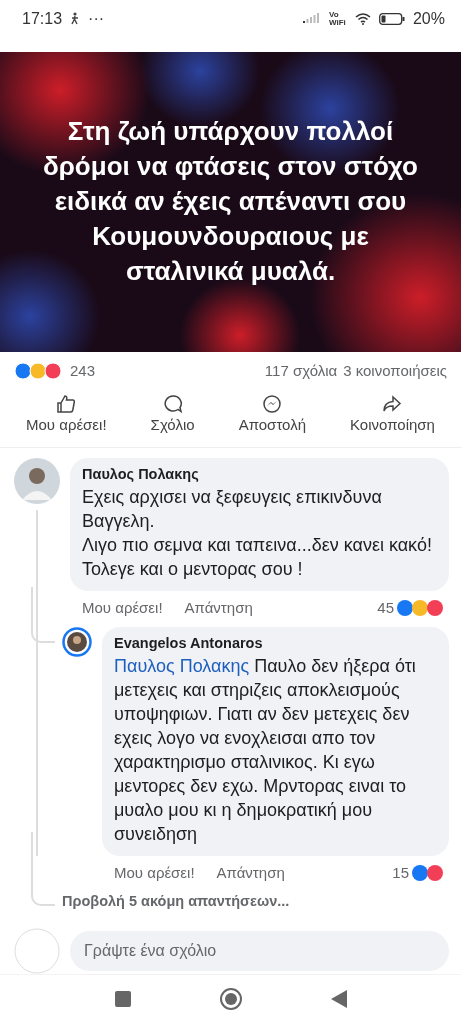  What do you see at coordinates (259, 950) in the screenshot?
I see `comment-input-field: Γράψτε ένα σχόλιο` at bounding box center [259, 950].